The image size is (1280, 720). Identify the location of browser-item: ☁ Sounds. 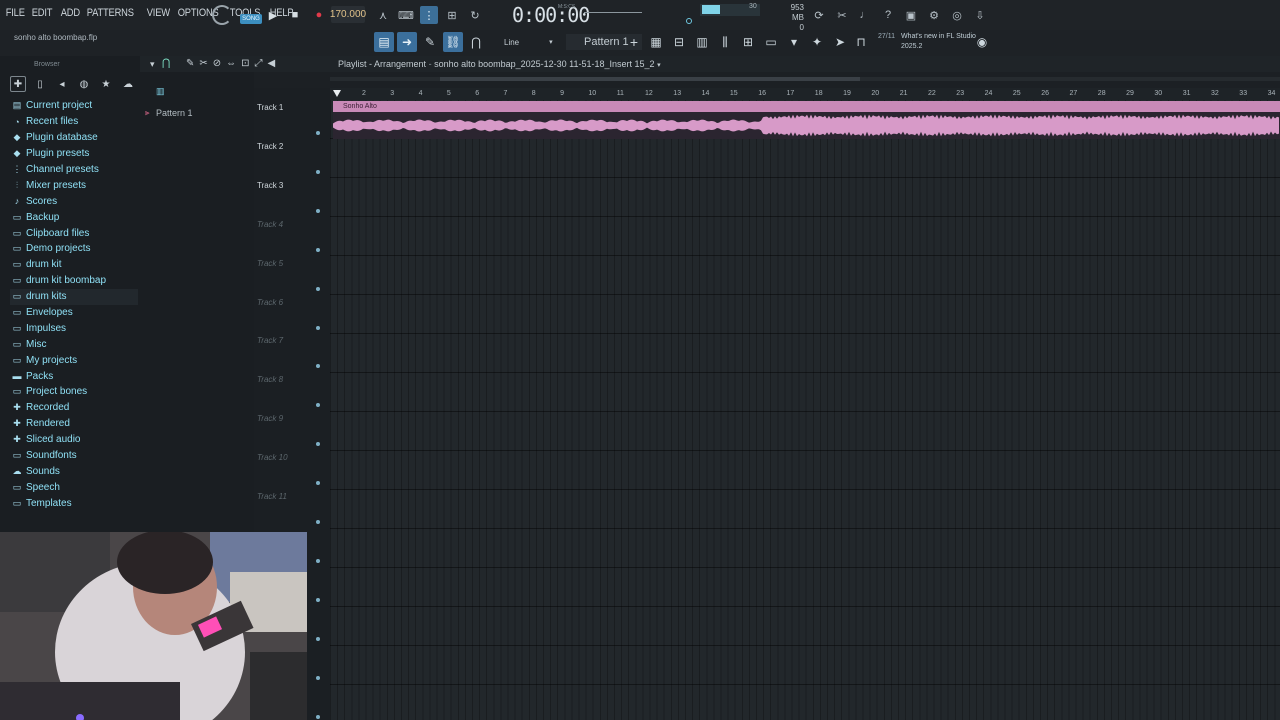
(74, 471).